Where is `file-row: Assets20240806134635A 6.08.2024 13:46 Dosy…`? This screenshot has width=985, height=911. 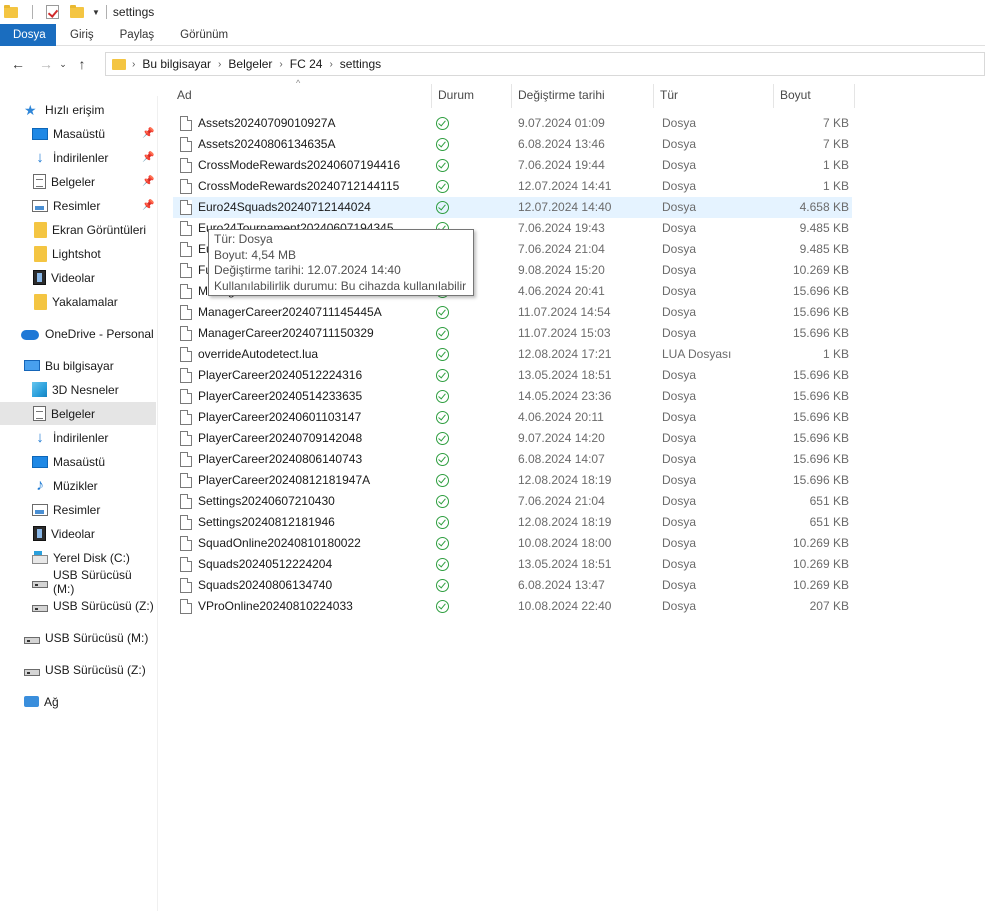
file-row: Assets20240806134635A 6.08.2024 13:46 Dosy… is located at coordinates (512, 144).